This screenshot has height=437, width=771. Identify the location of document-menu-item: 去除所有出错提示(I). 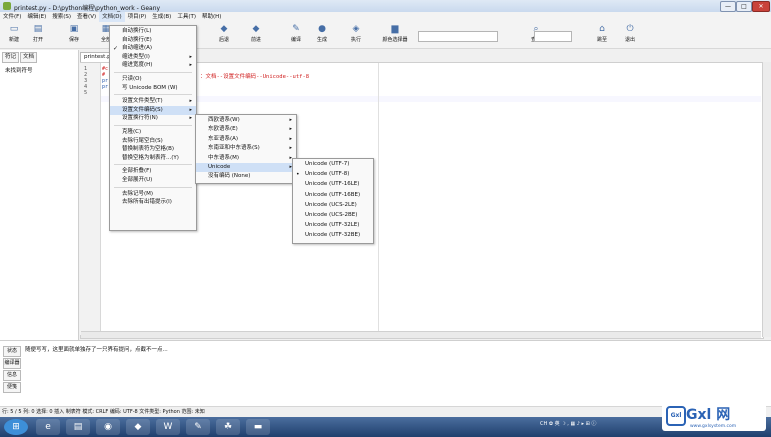
(153, 202).